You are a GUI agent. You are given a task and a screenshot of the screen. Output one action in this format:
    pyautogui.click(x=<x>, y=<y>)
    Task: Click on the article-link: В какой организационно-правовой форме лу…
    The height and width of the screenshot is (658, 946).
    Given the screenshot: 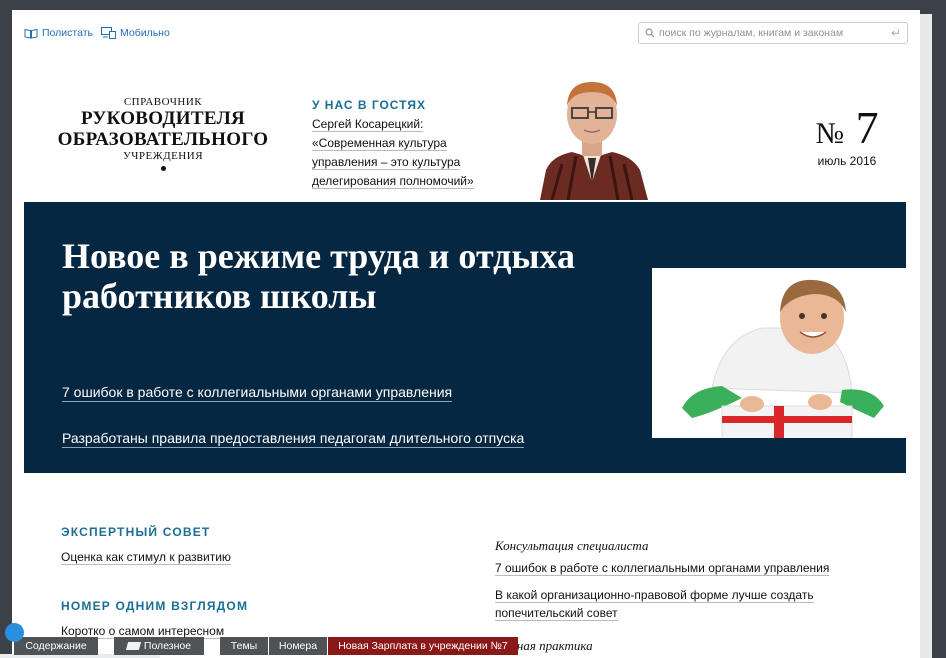 What is the action you would take?
    pyautogui.click(x=654, y=604)
    